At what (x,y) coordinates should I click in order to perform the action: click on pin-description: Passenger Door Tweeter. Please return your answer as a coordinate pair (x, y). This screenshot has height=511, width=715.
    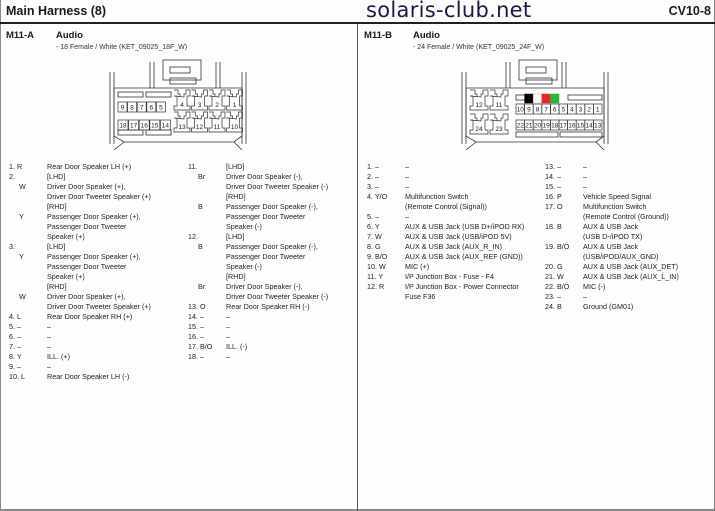
    Looking at the image, I should click on (266, 256).